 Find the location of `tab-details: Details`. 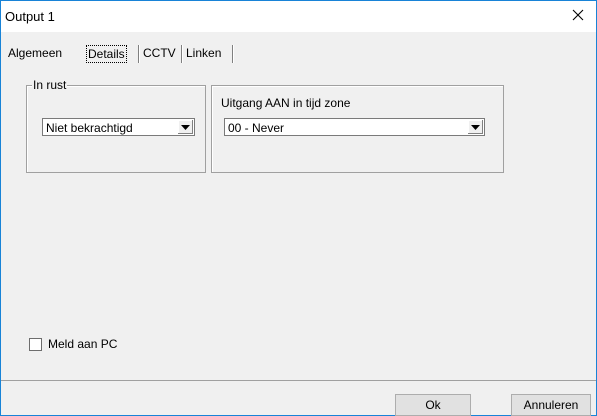

tab-details: Details is located at coordinates (106, 54).